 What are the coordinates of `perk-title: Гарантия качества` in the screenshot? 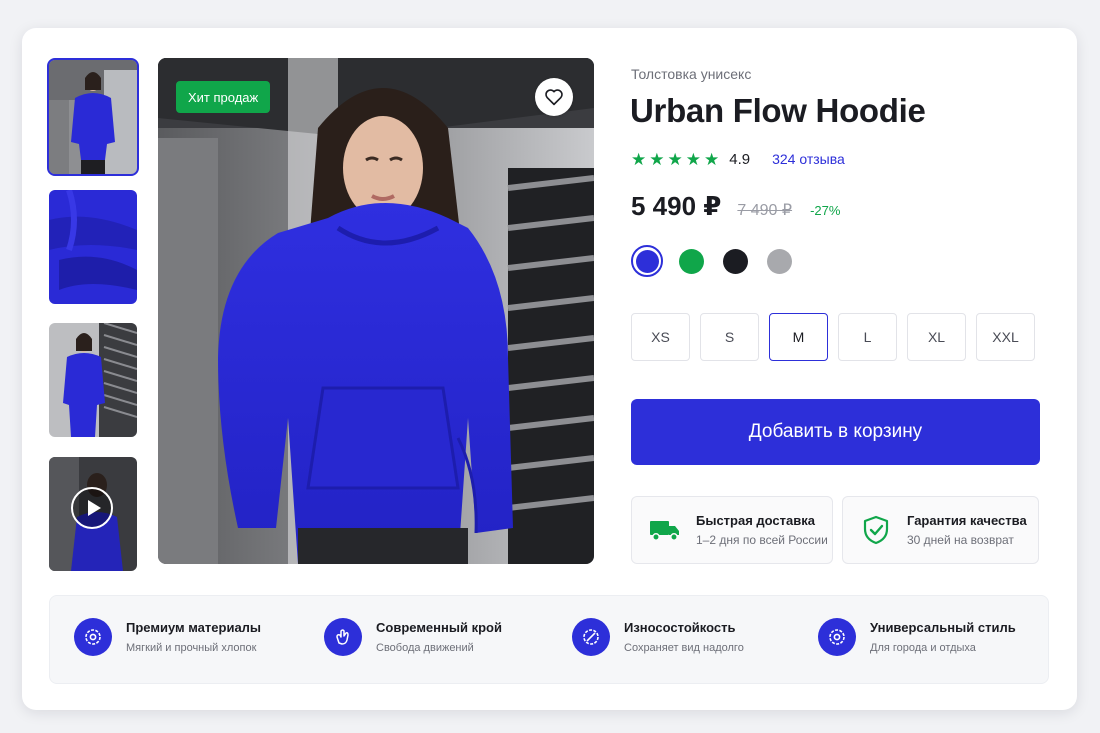 It's located at (967, 520).